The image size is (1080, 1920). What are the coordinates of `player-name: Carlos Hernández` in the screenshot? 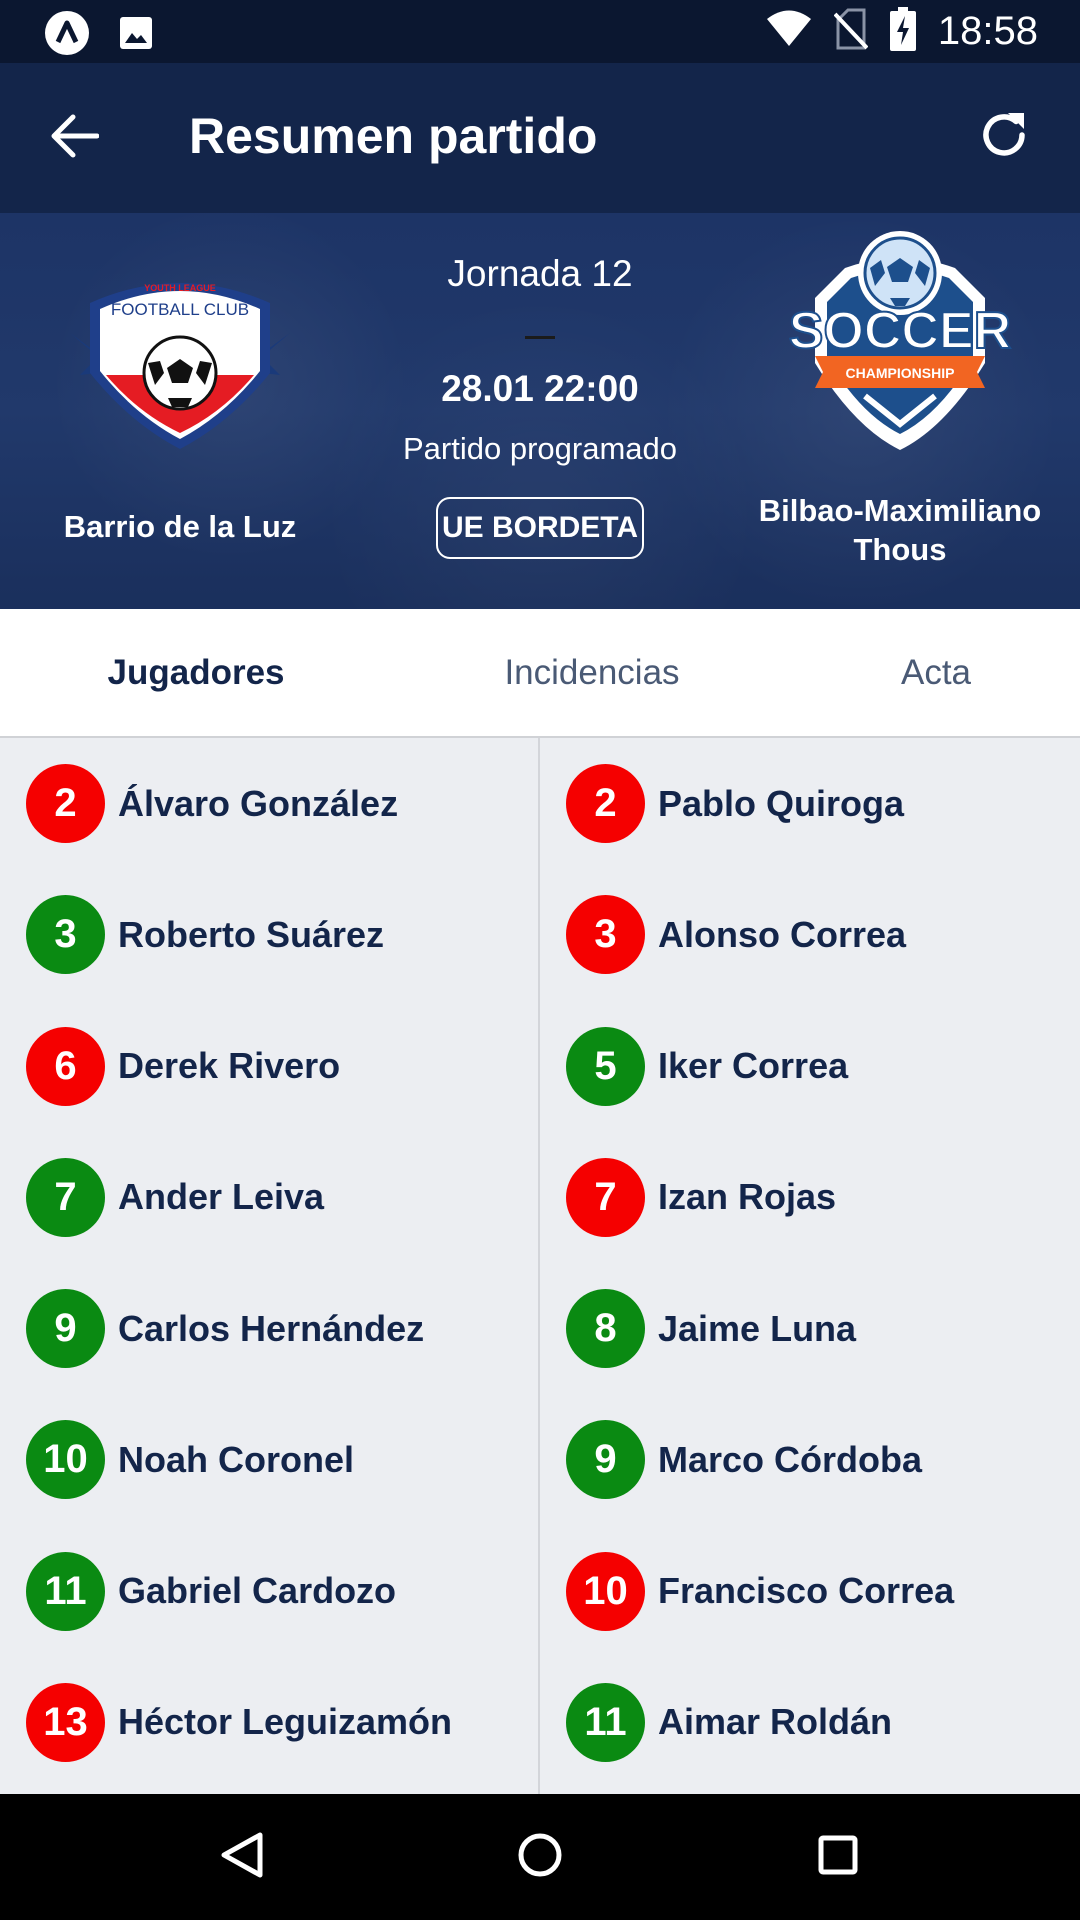 It's located at (271, 1328).